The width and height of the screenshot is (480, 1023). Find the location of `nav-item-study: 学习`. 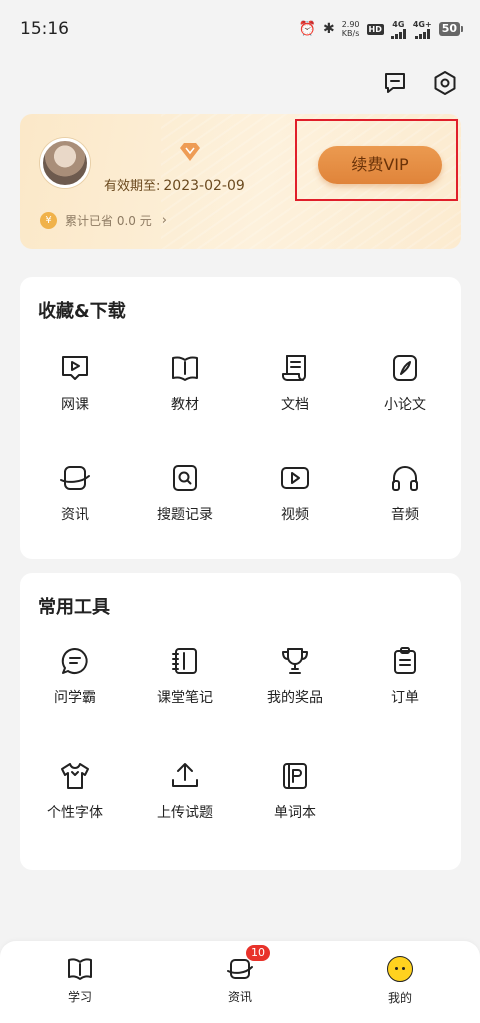

nav-item-study: 学习 is located at coordinates (80, 980).